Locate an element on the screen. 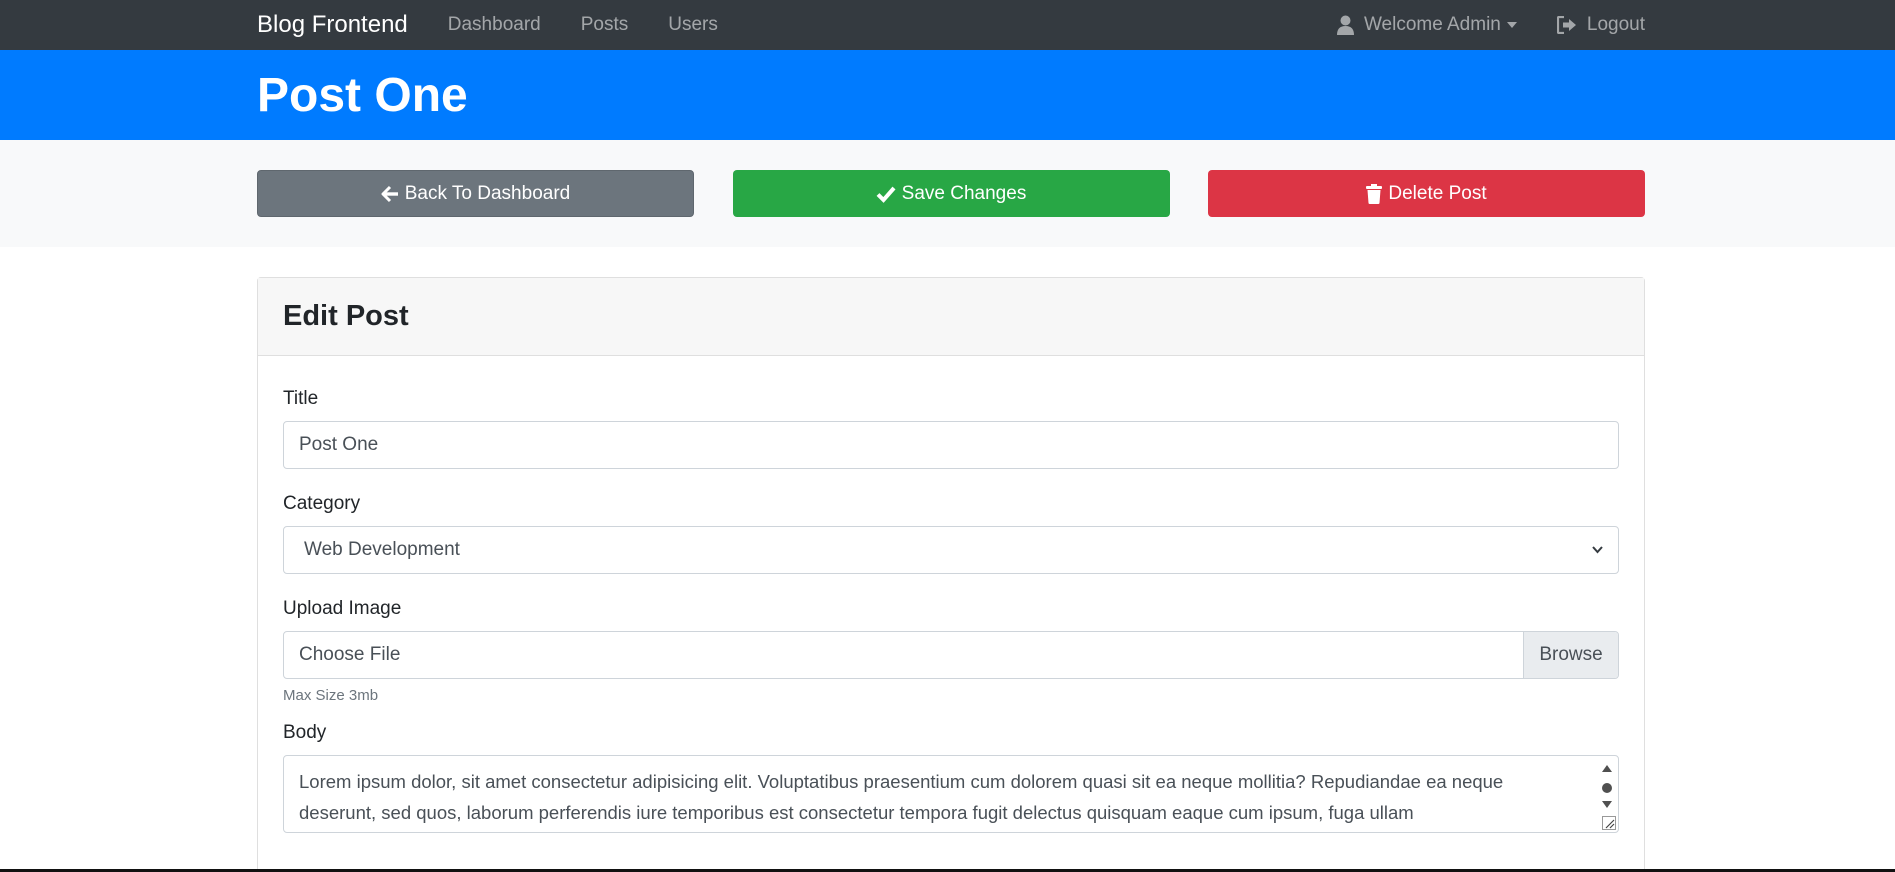 The image size is (1895, 872). trash-icon is located at coordinates (1374, 193).